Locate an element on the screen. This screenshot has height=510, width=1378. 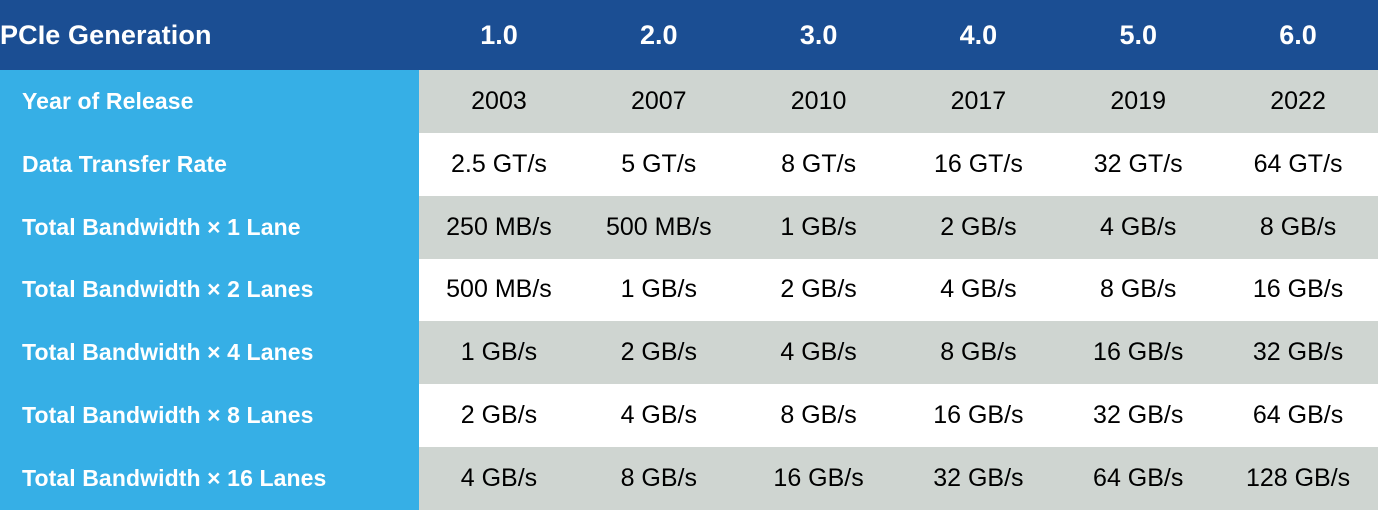
cell-bw16-gen-5: 64 GB/s is located at coordinates (1138, 478).